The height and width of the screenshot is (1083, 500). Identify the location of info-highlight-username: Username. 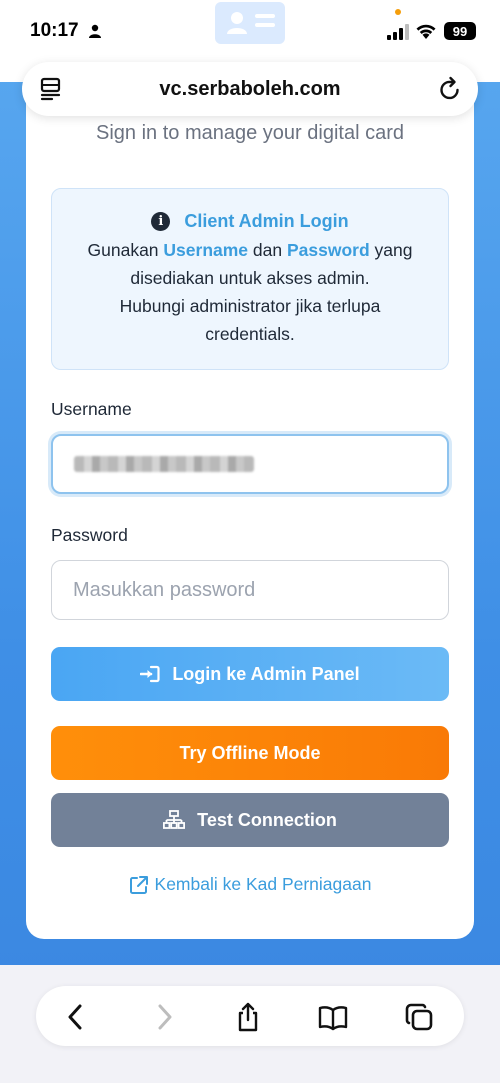
(206, 250).